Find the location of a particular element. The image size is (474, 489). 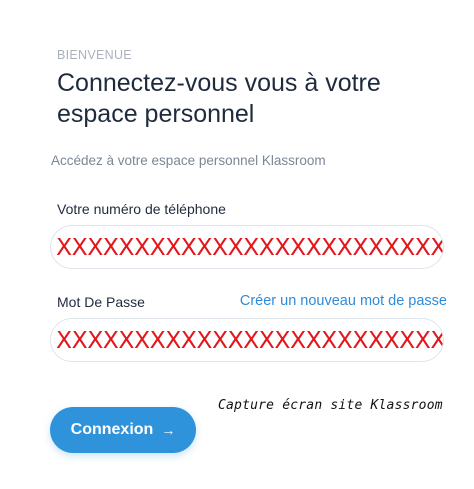

arrow-right-icon: → is located at coordinates (168, 430).